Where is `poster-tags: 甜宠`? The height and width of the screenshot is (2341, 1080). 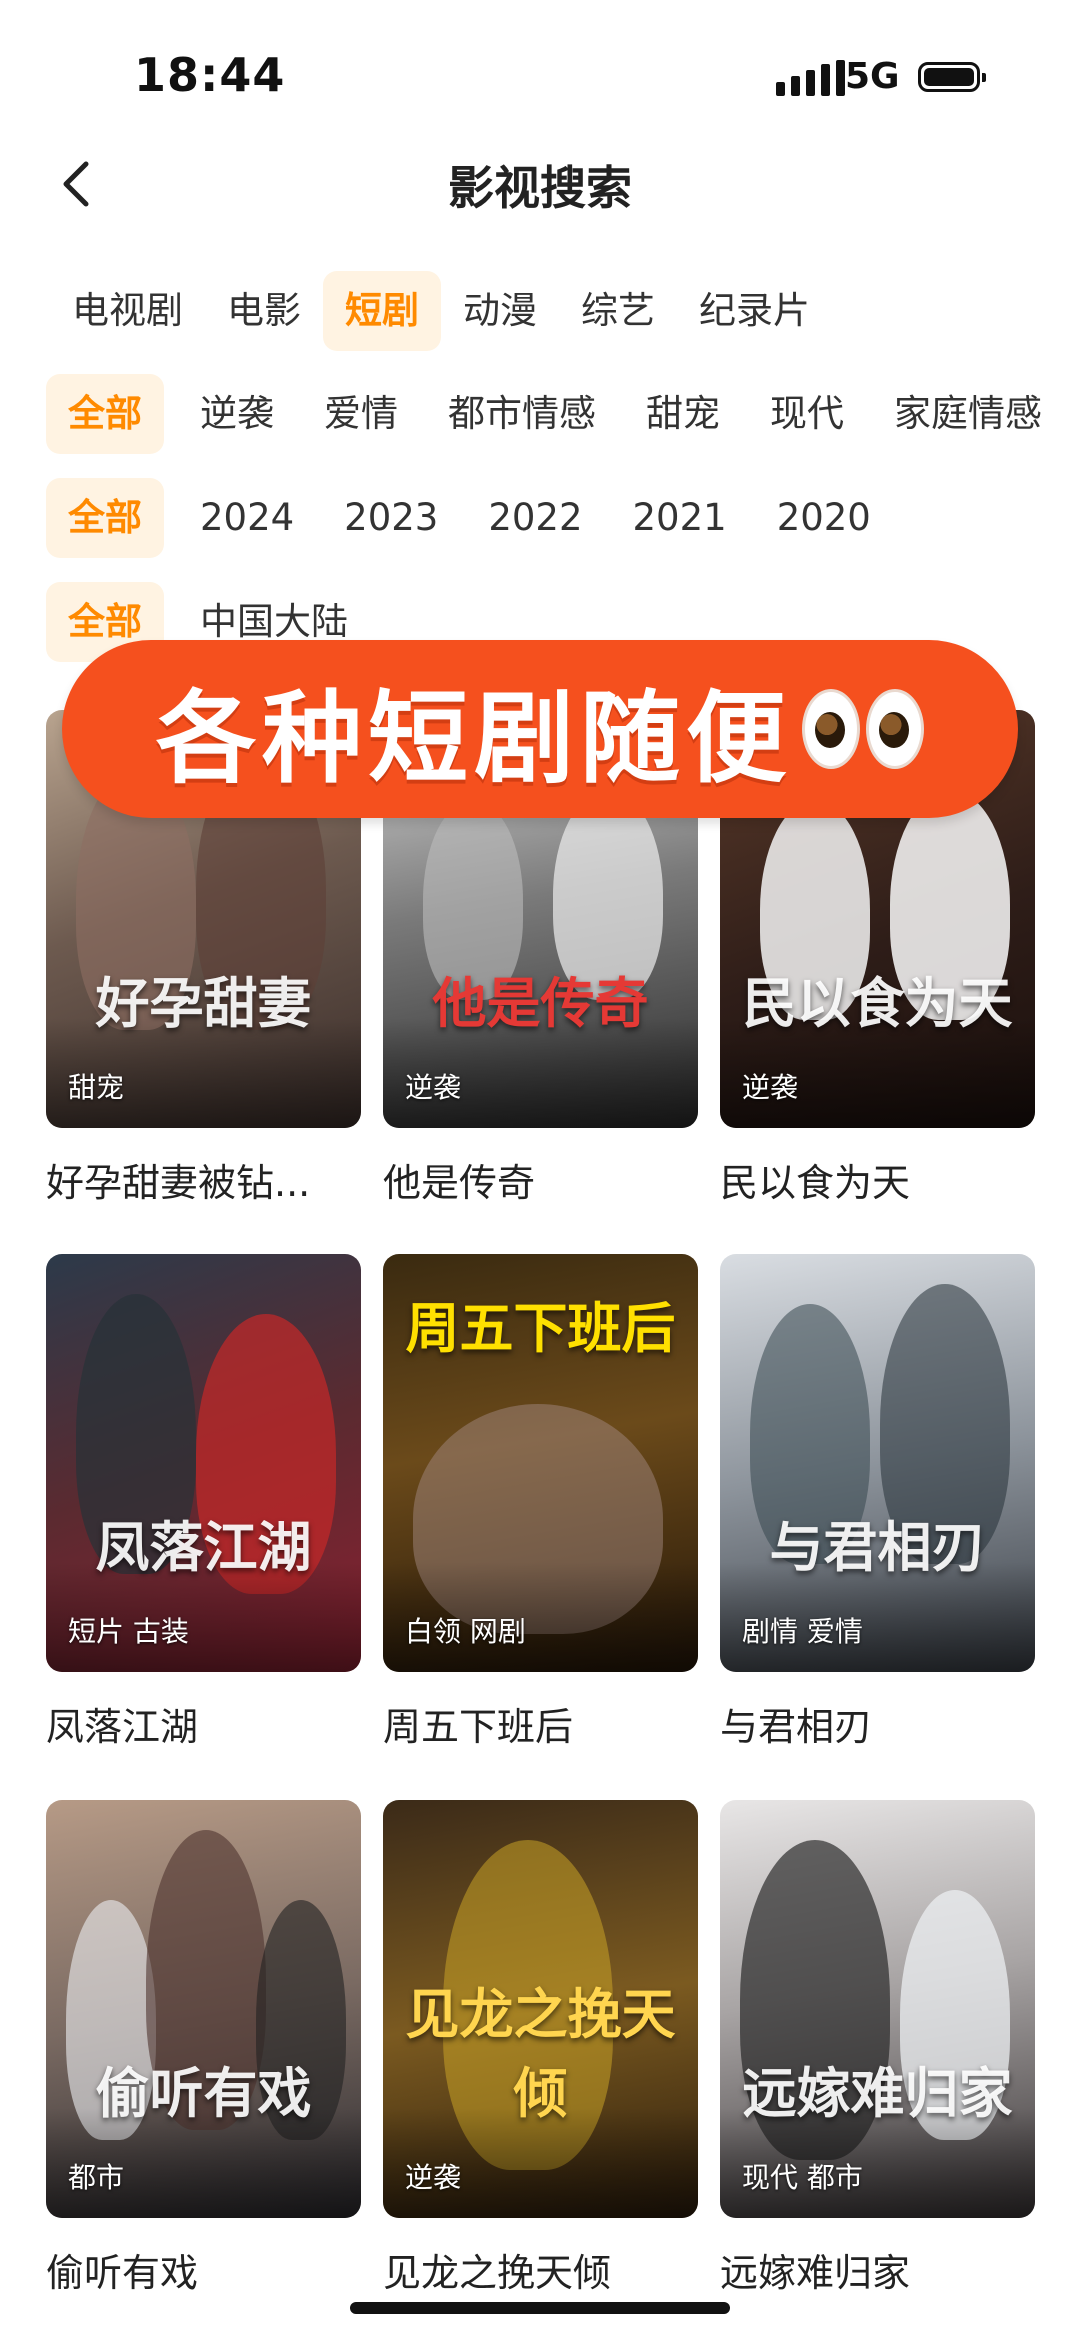 poster-tags: 甜宠 is located at coordinates (96, 1087).